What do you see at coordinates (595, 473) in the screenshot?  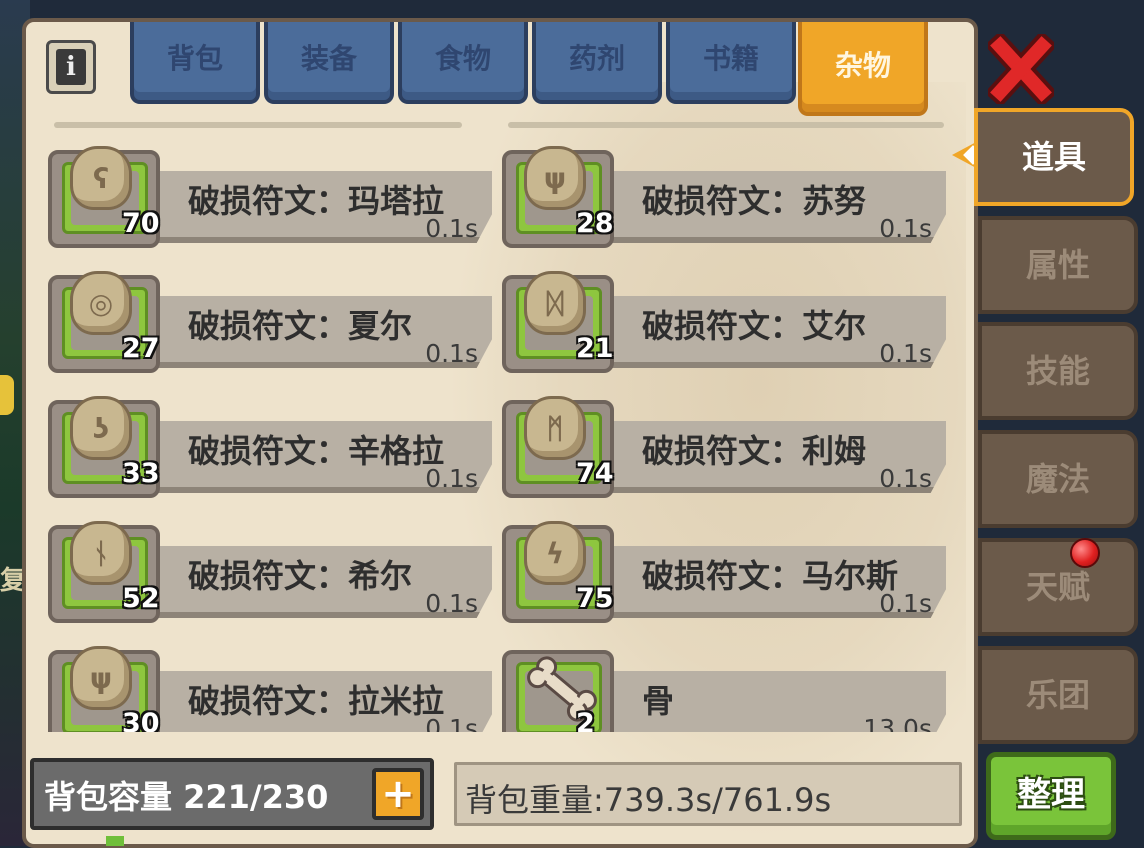 I see `item-count: 74` at bounding box center [595, 473].